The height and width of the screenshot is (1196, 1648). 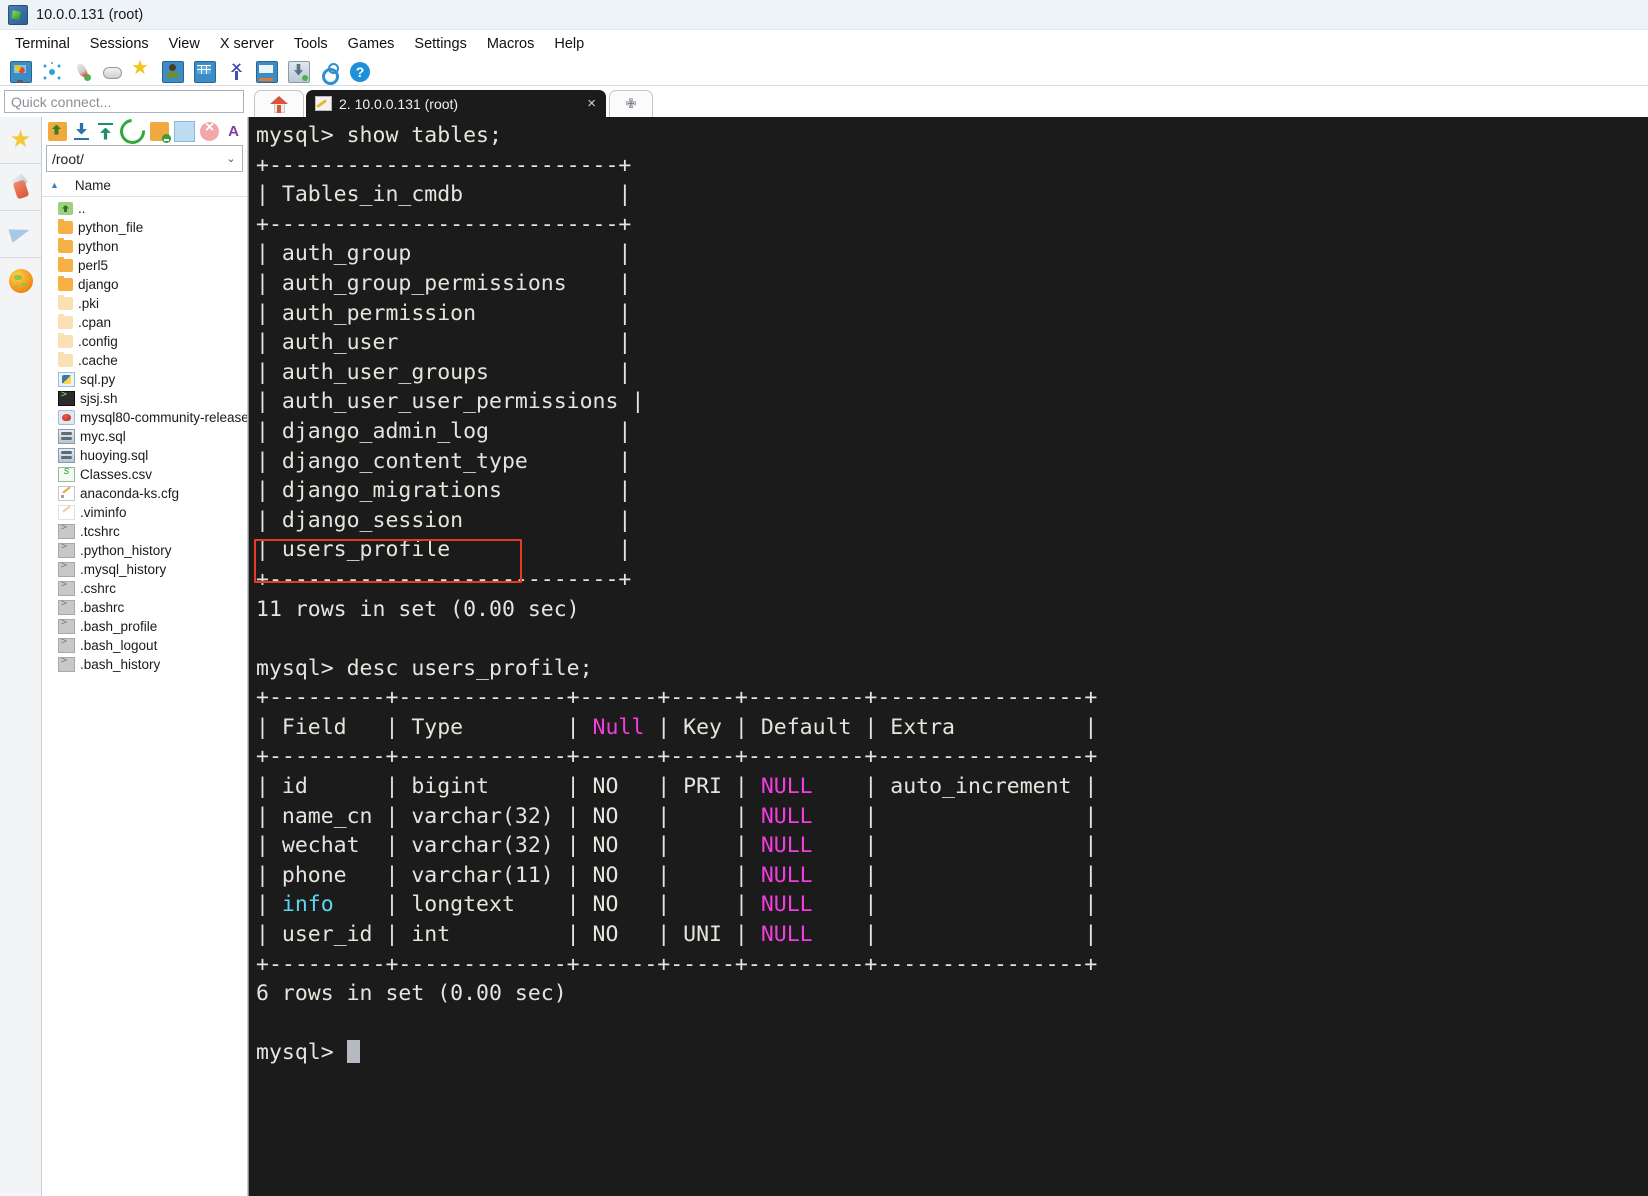 What do you see at coordinates (105, 131) in the screenshot?
I see `upload-file-icon` at bounding box center [105, 131].